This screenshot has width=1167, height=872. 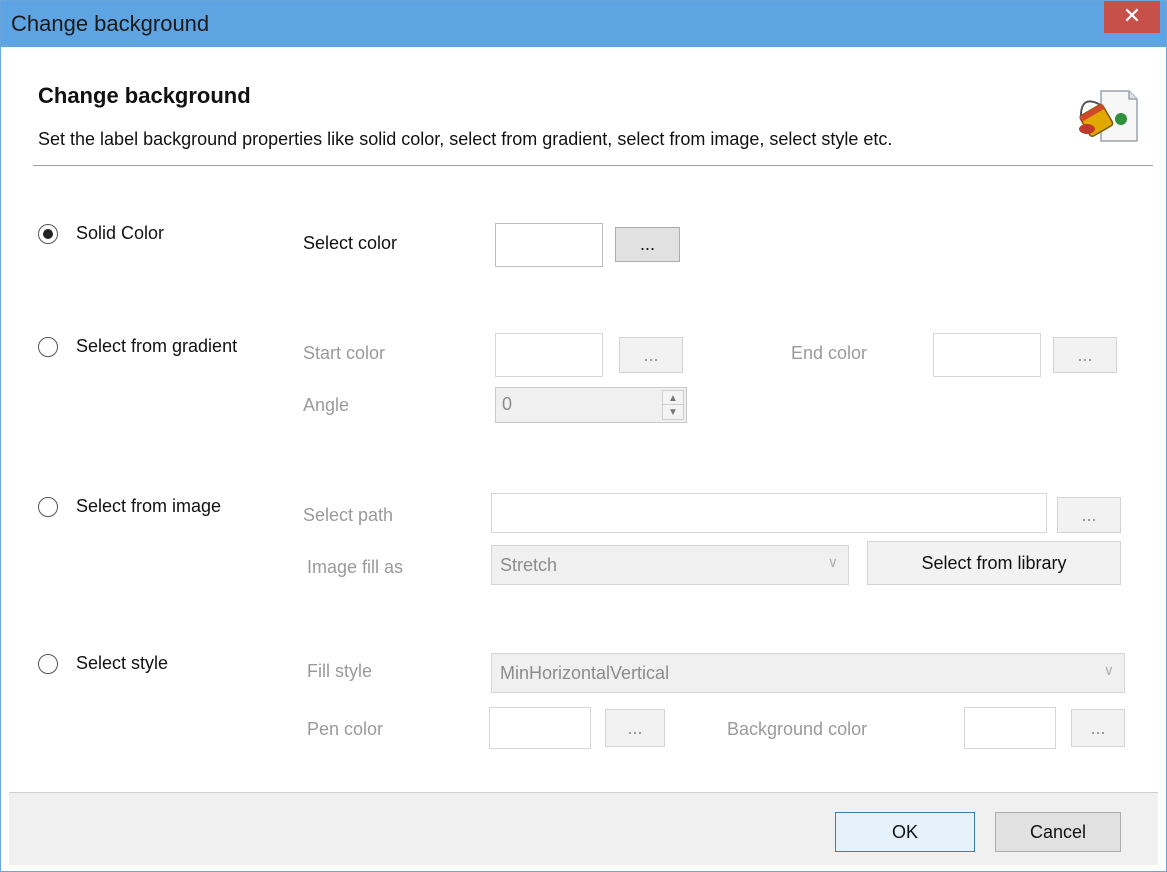 I want to click on ok-button: OK, so click(x=905, y=832).